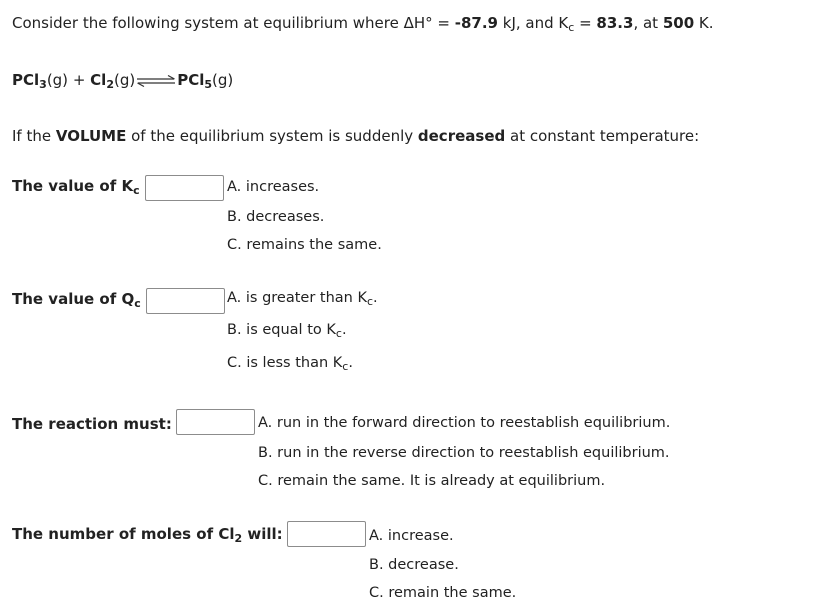 The image size is (821, 610). Describe the element at coordinates (461, 136) in the screenshot. I see `condition-emphasis-decreased: decreased` at that location.